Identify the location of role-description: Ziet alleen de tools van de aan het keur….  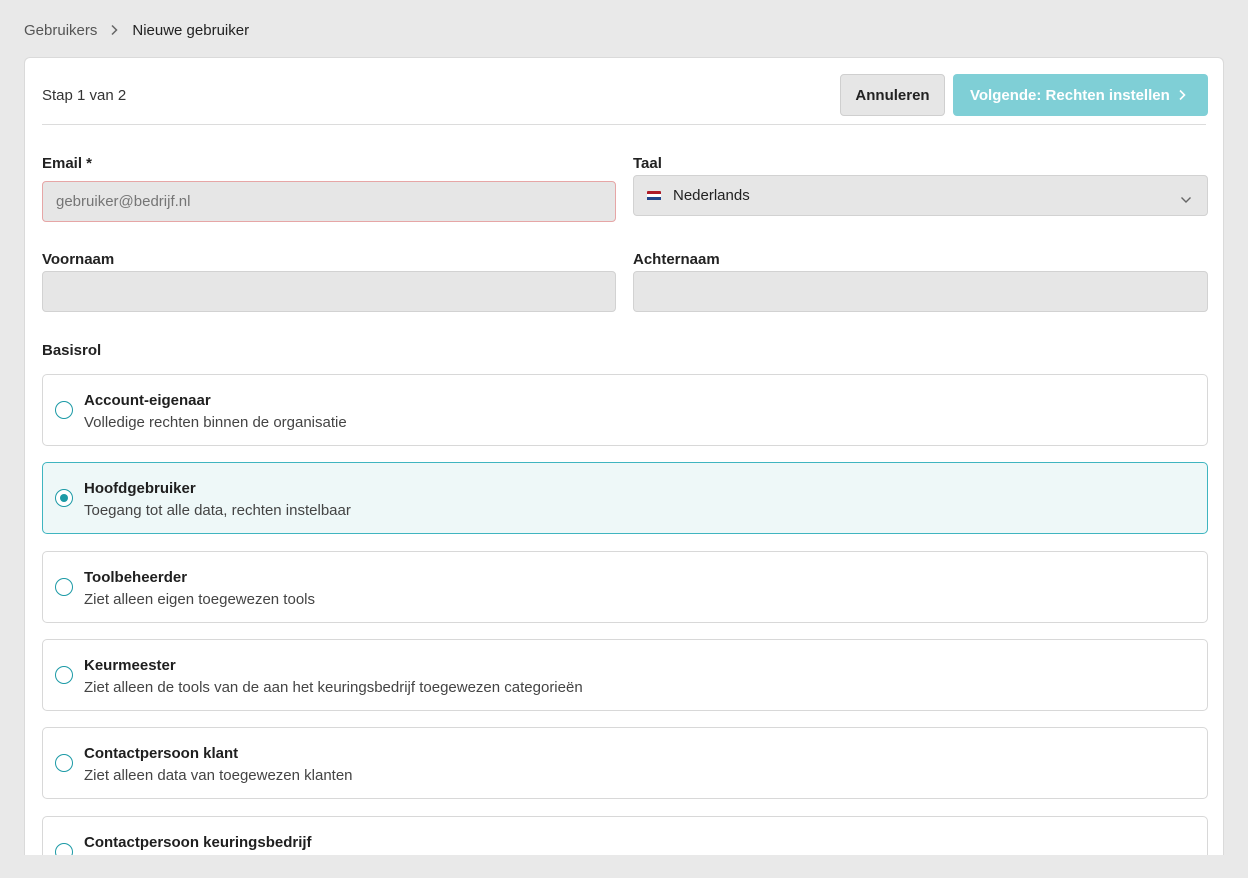
(333, 687).